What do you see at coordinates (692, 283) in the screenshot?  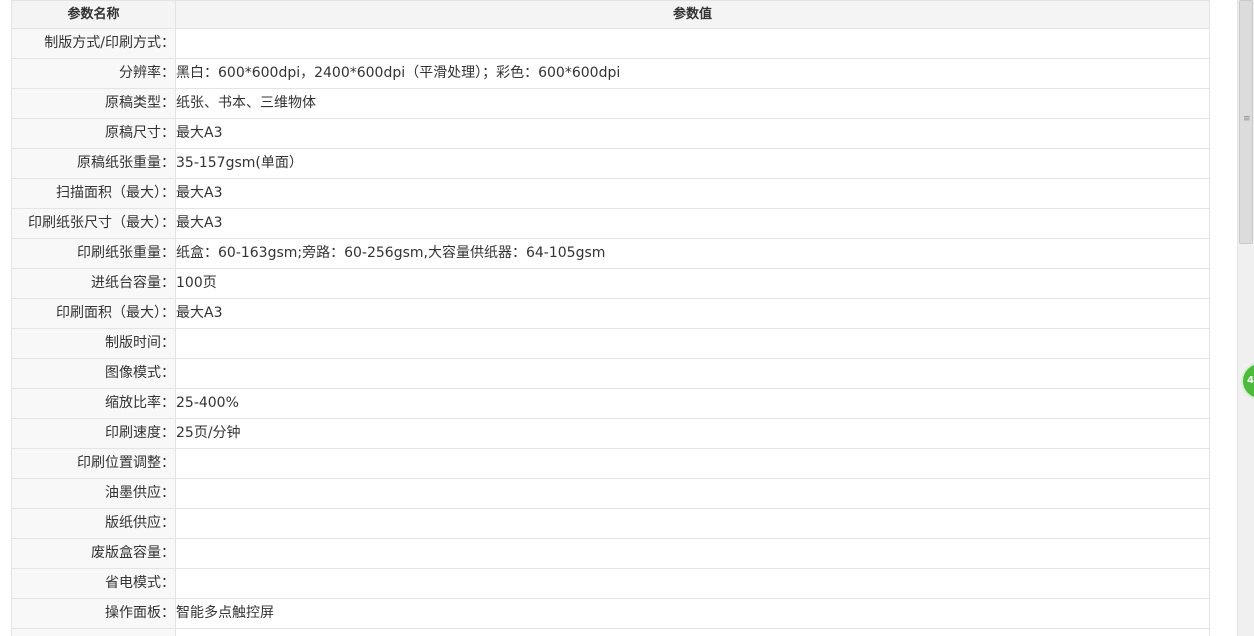 I see `param-value: 100页` at bounding box center [692, 283].